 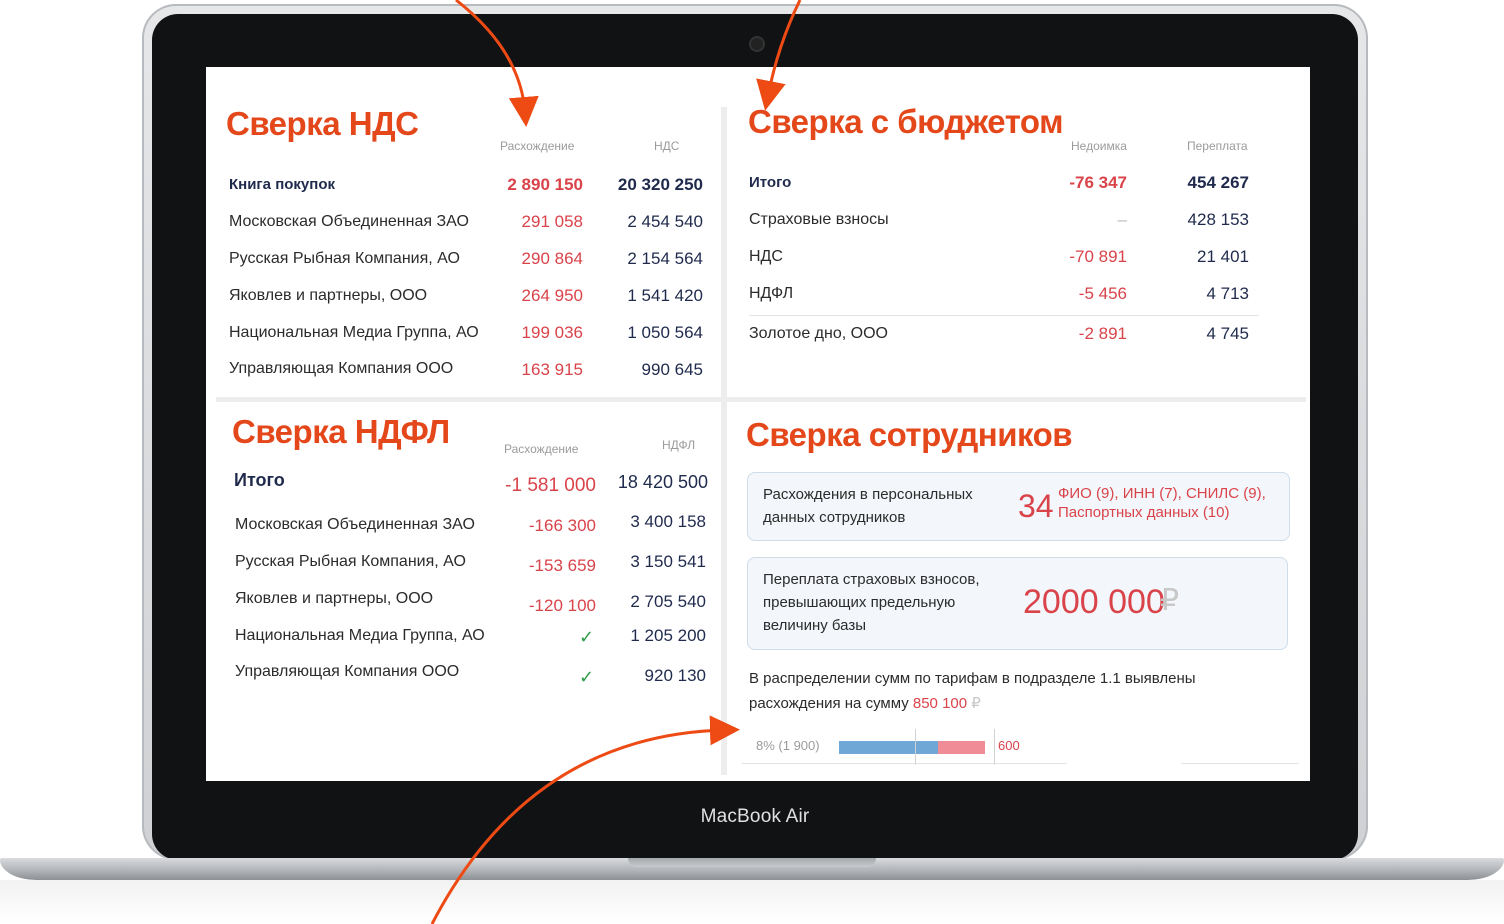 What do you see at coordinates (497, 63) in the screenshot?
I see `arrow-to-vat-diff` at bounding box center [497, 63].